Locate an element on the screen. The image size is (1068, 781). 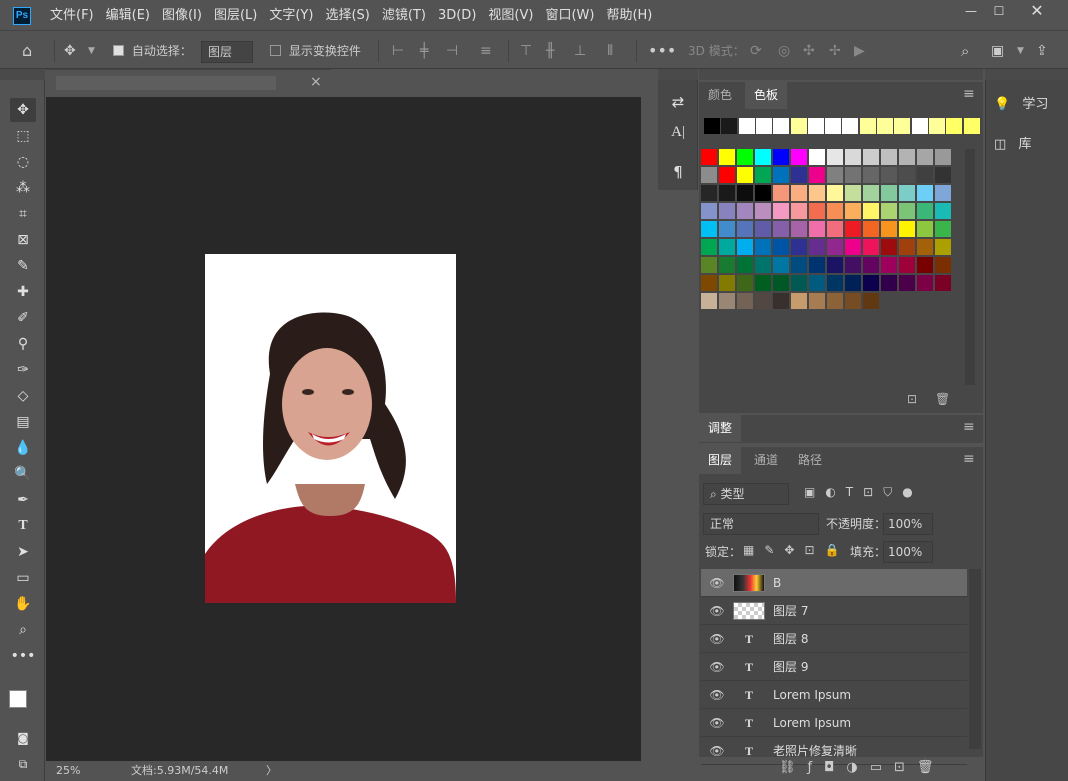
toolbar-collapse-strip is located at coordinates (22, 74).